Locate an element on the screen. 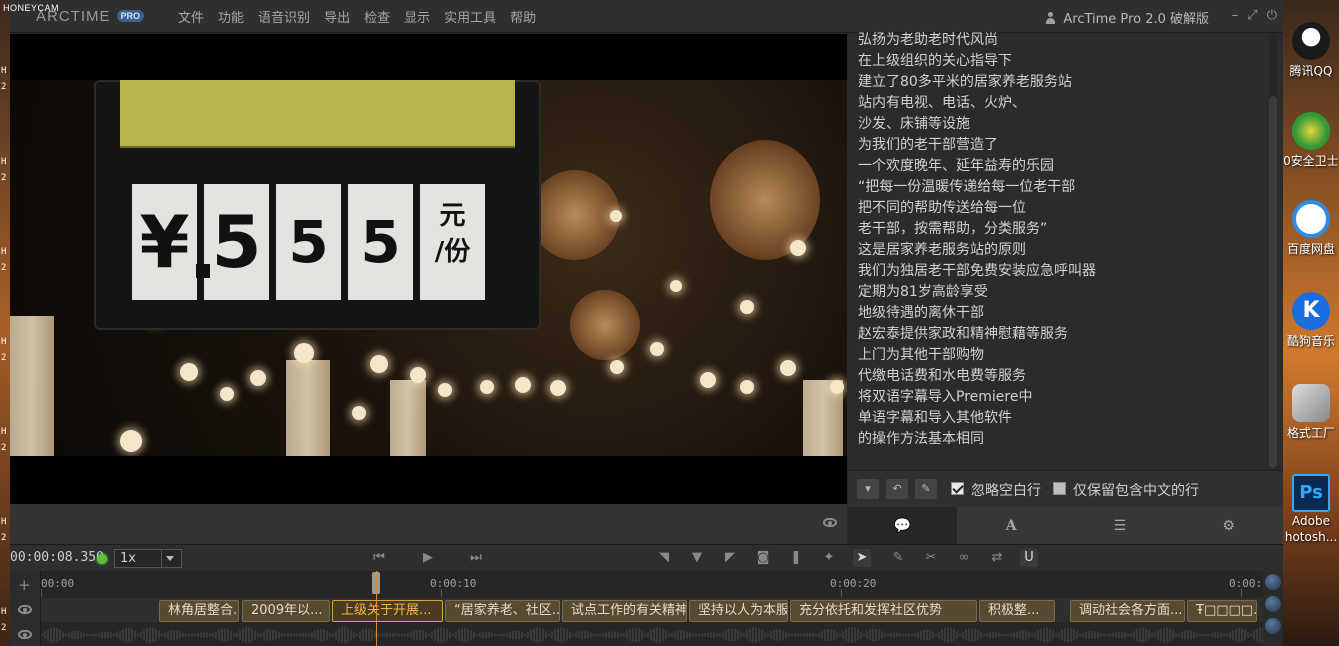 The image size is (1339, 646). add-track-icon: + is located at coordinates (24, 585).